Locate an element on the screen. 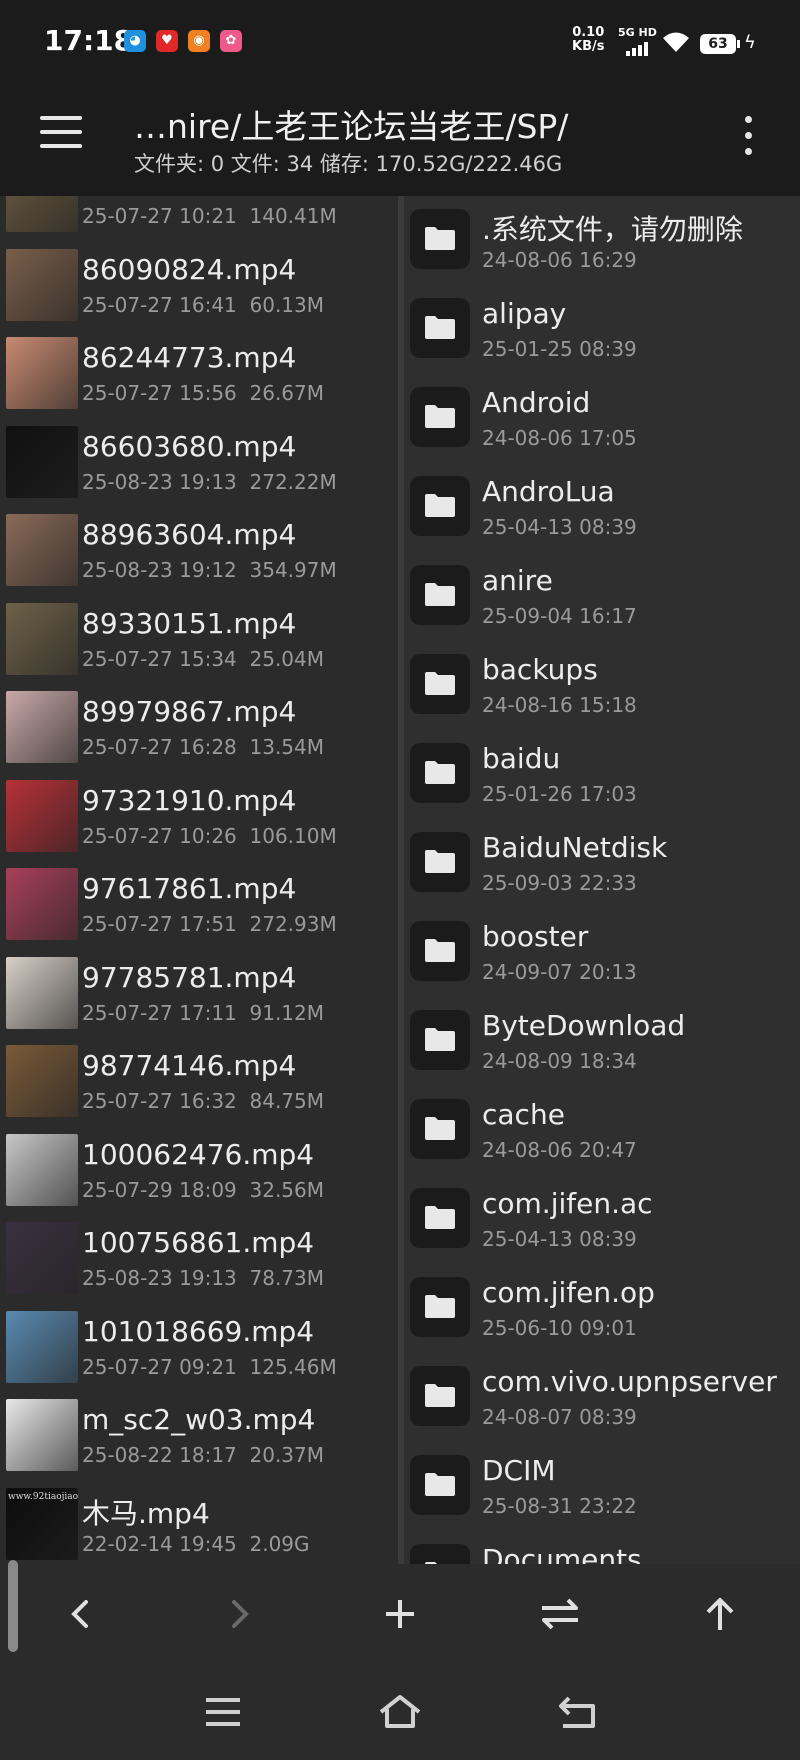 The image size is (800, 1760). file-row: 86603680.mp4 25-08-23 19:13 272.22M is located at coordinates (199, 462).